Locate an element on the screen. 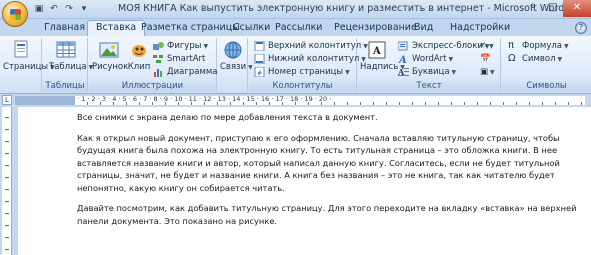 This screenshot has width=591, height=255. links-button: Связи ▼ is located at coordinates (236, 55).